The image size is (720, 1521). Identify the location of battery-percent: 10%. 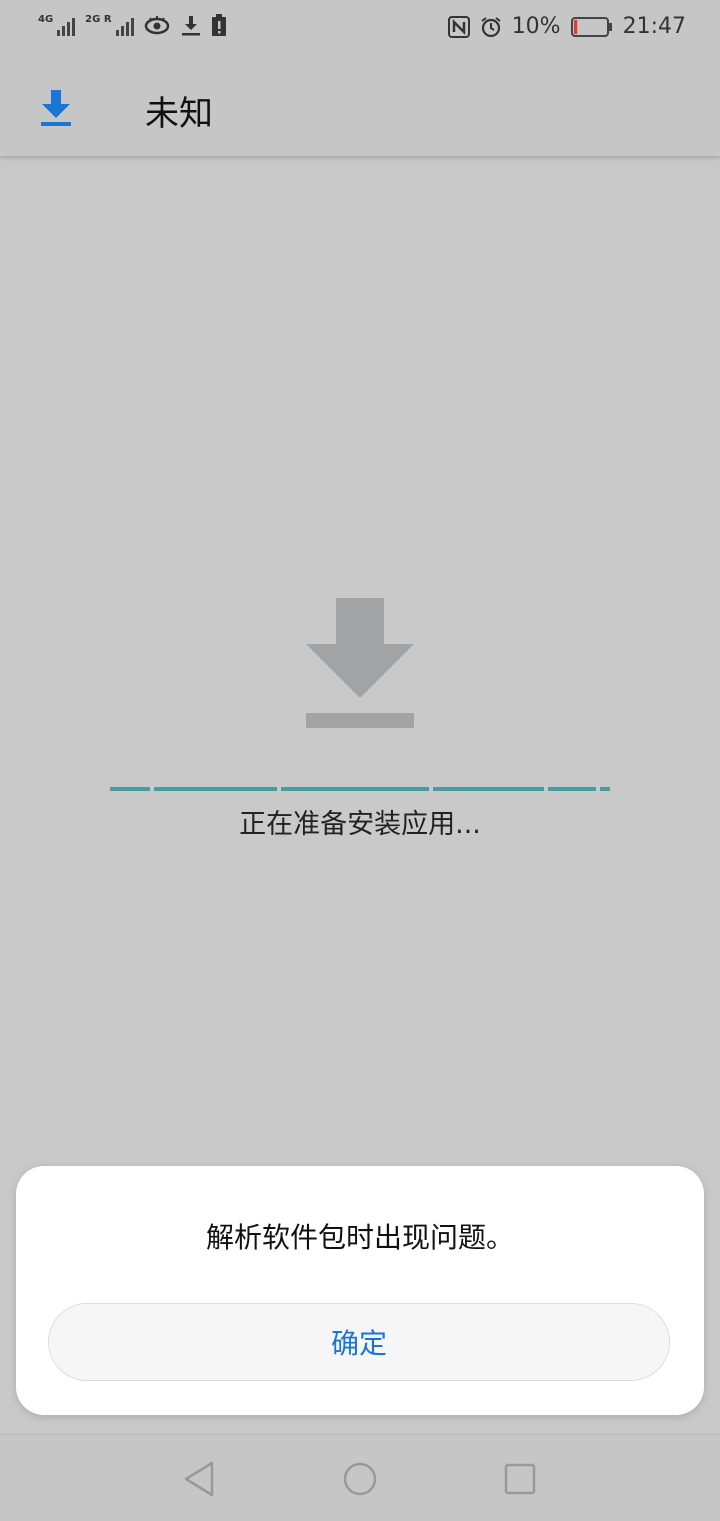
(536, 26).